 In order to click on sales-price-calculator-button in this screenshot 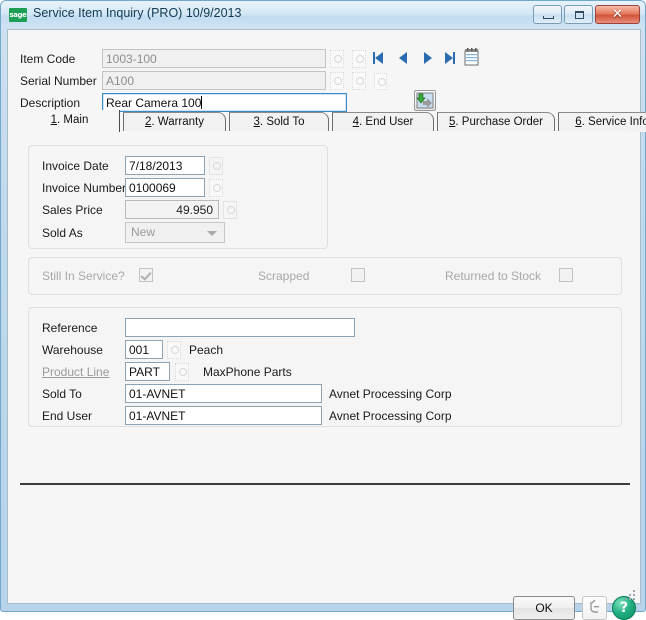, I will do `click(230, 210)`.